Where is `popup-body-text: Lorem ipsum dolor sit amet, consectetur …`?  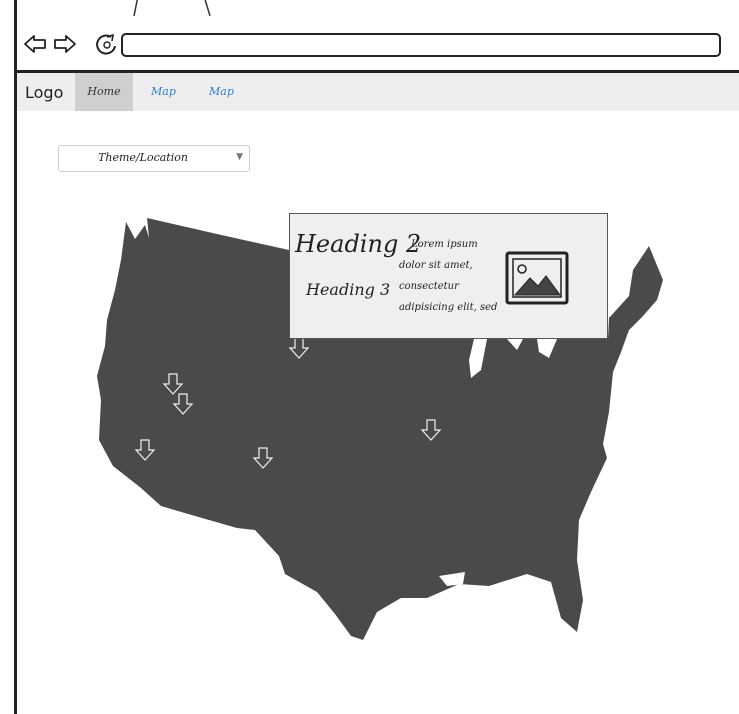
popup-body-text: Lorem ipsum dolor sit amet, consectetur … is located at coordinates (448, 276).